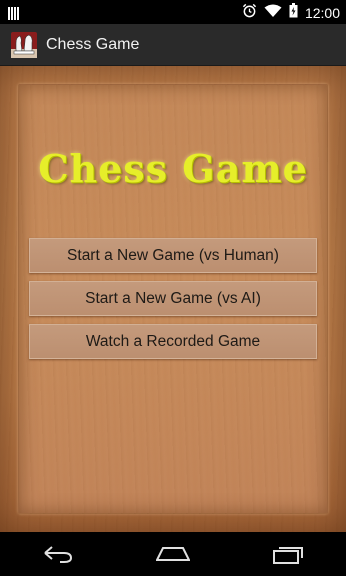 The height and width of the screenshot is (576, 346). What do you see at coordinates (249, 12) in the screenshot?
I see `alarm-icon` at bounding box center [249, 12].